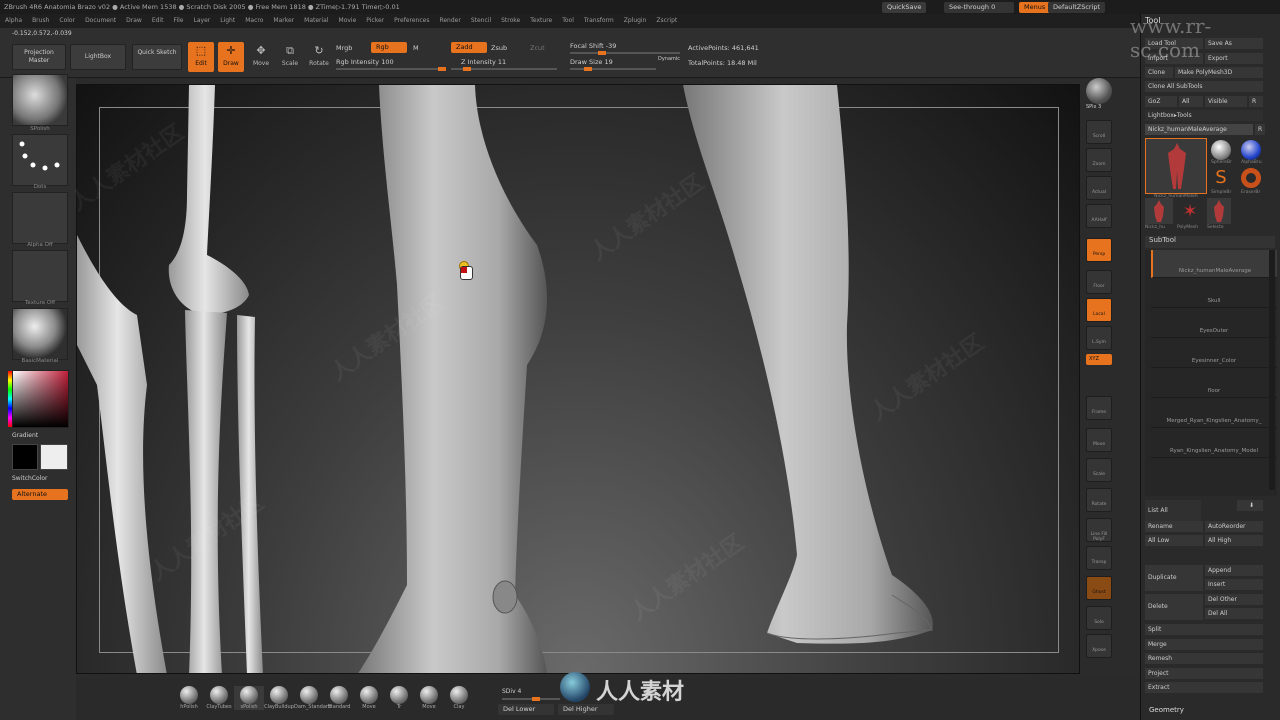 Image resolution: width=1280 pixels, height=720 pixels. What do you see at coordinates (1214, 444) in the screenshot?
I see `subtool-item: Ryan_Kingslien_Anatomy_Model` at bounding box center [1214, 444].